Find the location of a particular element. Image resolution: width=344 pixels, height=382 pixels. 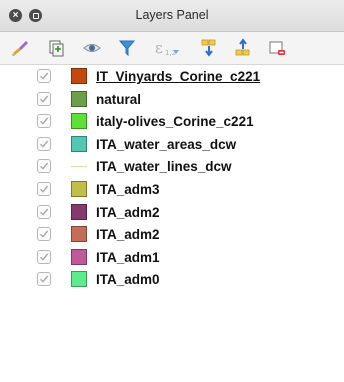

layer-row: ITA_adm3 is located at coordinates (172, 190).